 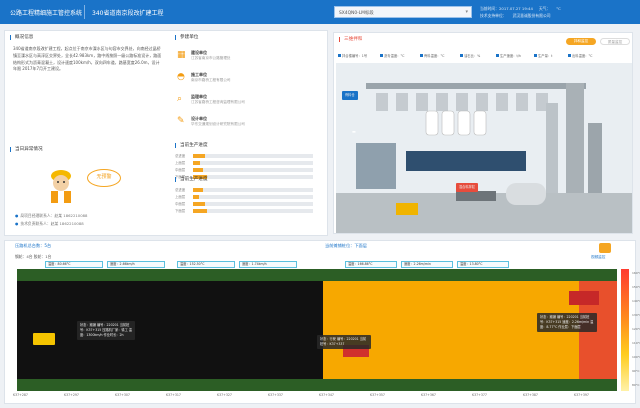 What do you see at coordinates (467, 187) in the screenshot?
I see `label-mixer: 混合料拌缸` at bounding box center [467, 187].